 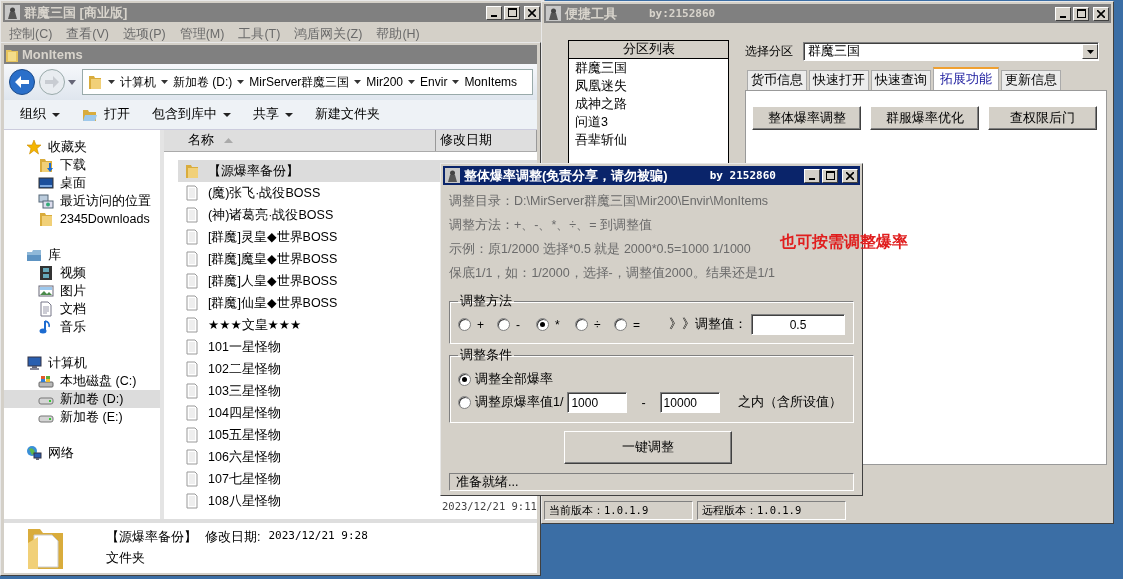 I want to click on breadcrumb-item: MirServer群魔三国, so click(x=299, y=82).